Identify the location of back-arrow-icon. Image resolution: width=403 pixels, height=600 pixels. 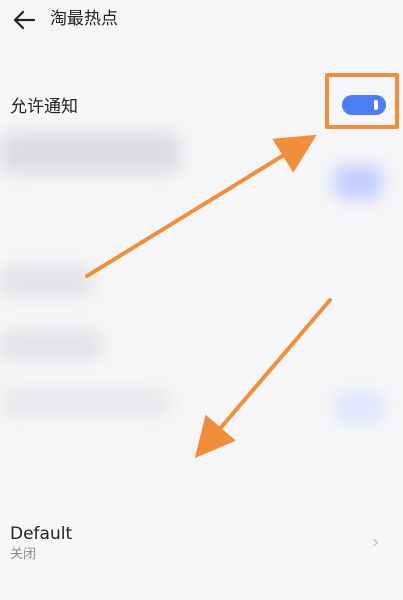
(24, 20).